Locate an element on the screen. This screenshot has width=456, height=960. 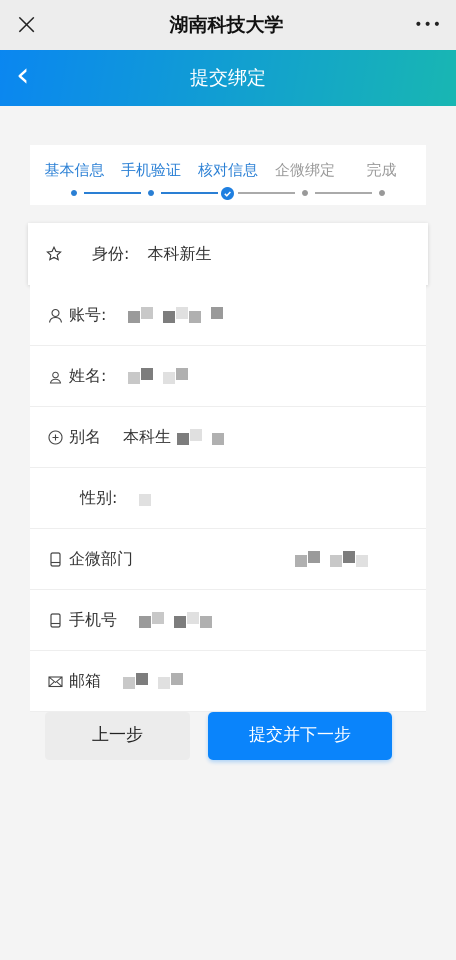
more-button: ••• is located at coordinates (428, 25).